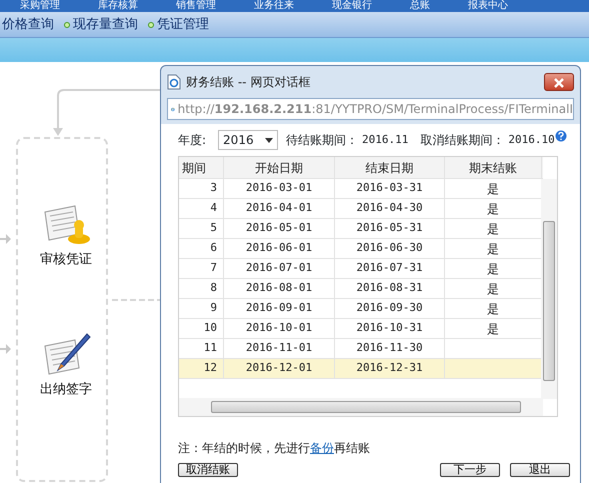 The height and width of the screenshot is (483, 589). I want to click on table-cell-text: 2016-08-31, so click(389, 288).